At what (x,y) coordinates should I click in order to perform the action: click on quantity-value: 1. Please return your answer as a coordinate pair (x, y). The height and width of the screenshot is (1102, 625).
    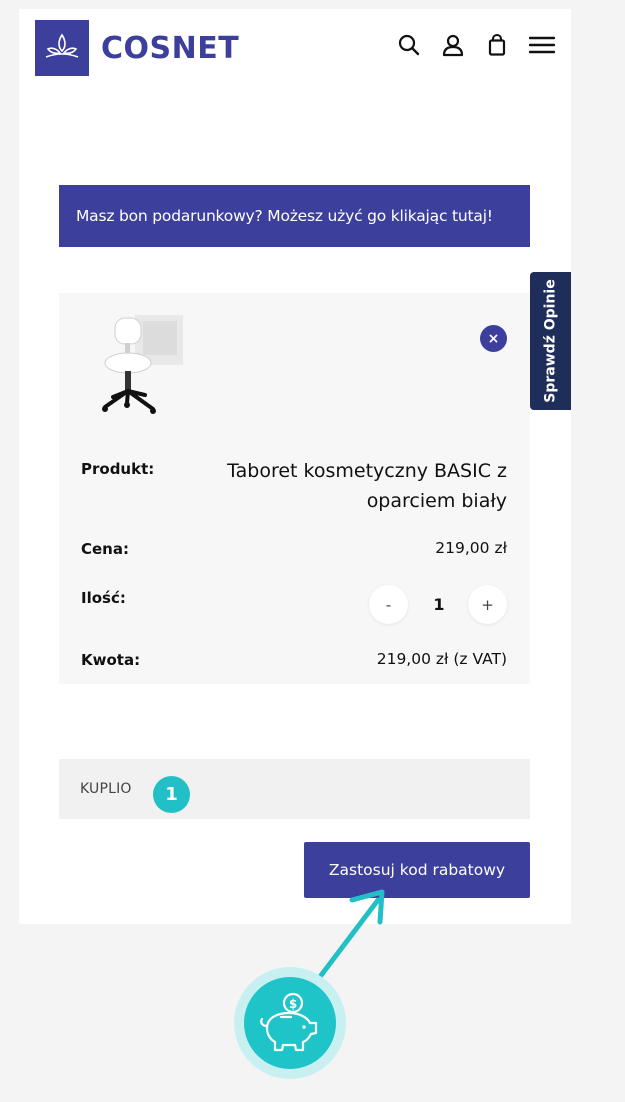
    Looking at the image, I should click on (439, 604).